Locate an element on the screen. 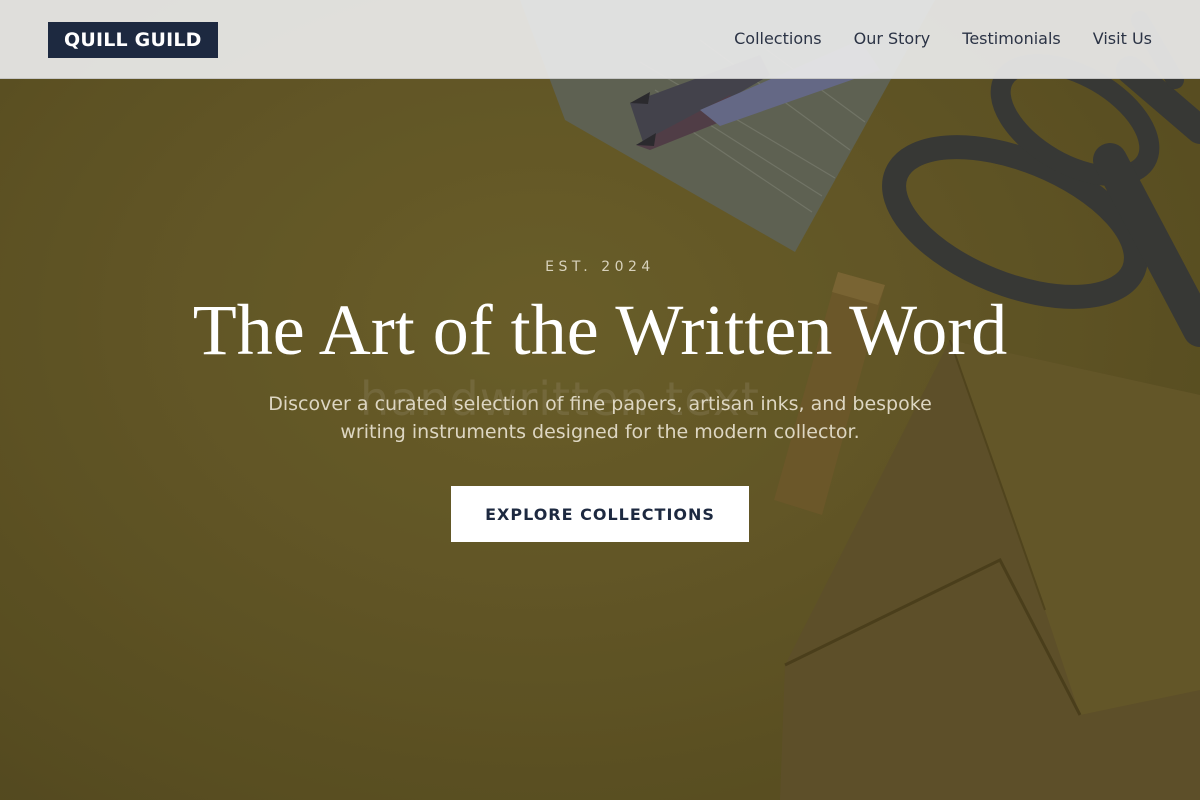  explore-collections-button: EXPLORE COLLECTIONS is located at coordinates (600, 514).